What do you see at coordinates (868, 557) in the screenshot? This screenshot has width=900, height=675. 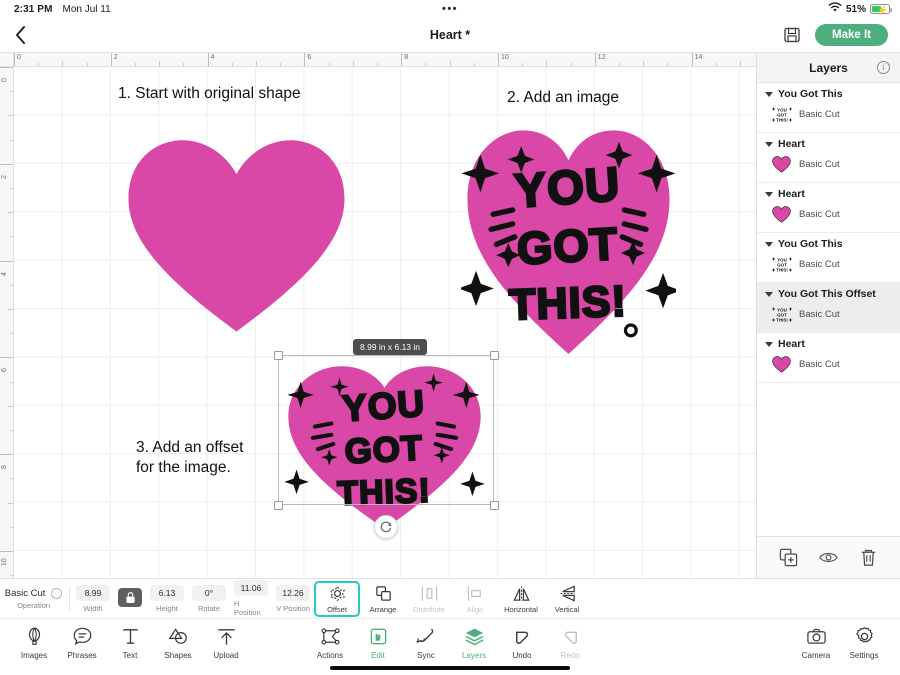 I see `delete-layer-icon` at bounding box center [868, 557].